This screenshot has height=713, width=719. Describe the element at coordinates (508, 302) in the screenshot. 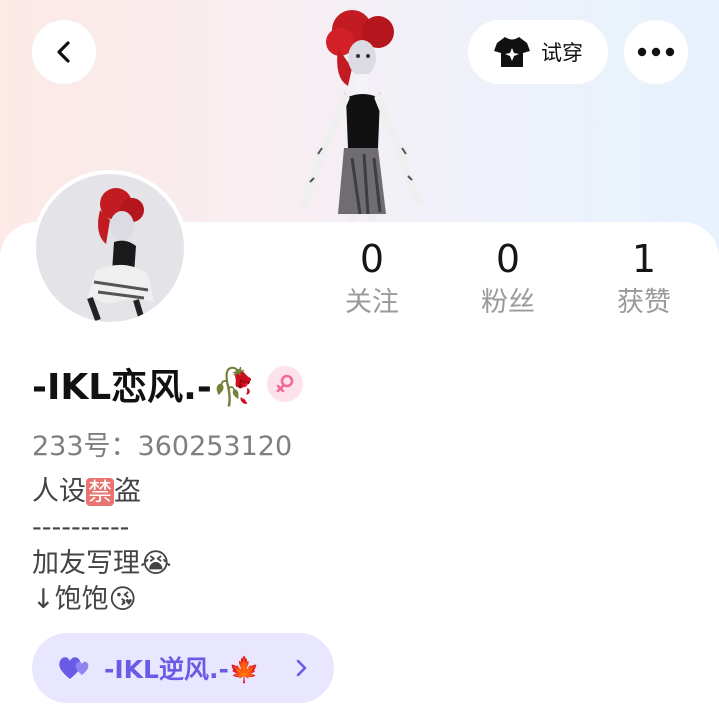

I see `stat-followers-label: 粉丝` at that location.